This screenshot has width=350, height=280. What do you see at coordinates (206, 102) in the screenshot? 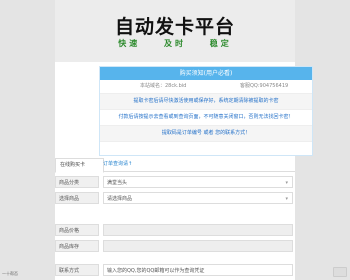
I see `notice-1: 提取卡密后请尽快激活使用或保存好，系统定期清除被提取的卡密` at bounding box center [206, 102].